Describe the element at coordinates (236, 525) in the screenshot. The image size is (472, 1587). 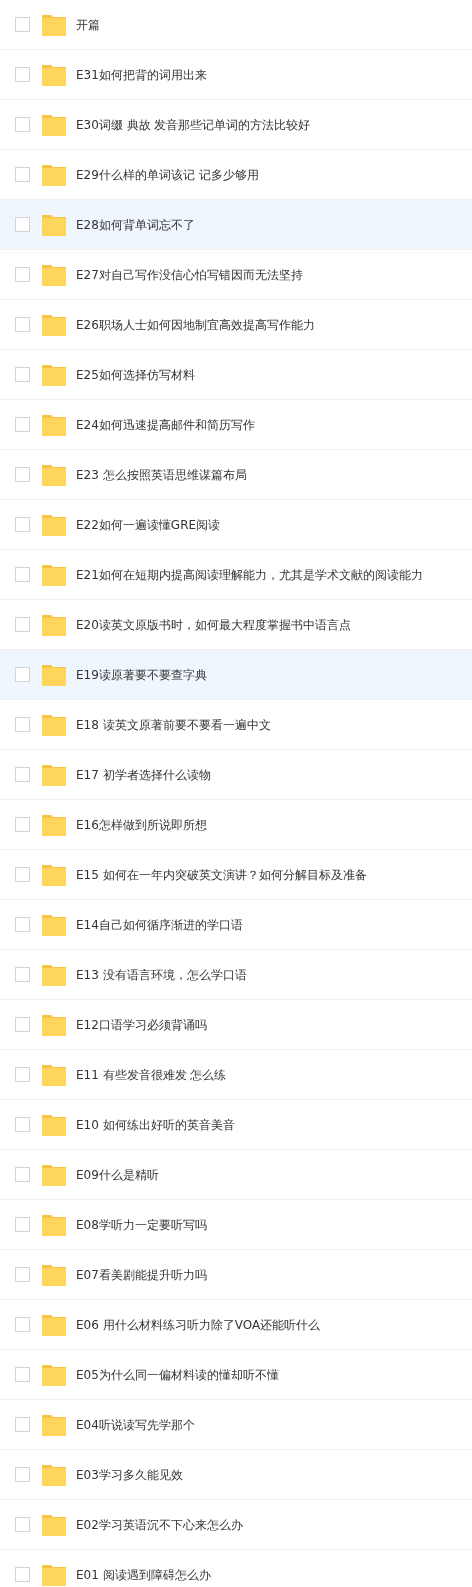
I see `file-row: E22如何一遍读懂GRE阅读` at that location.